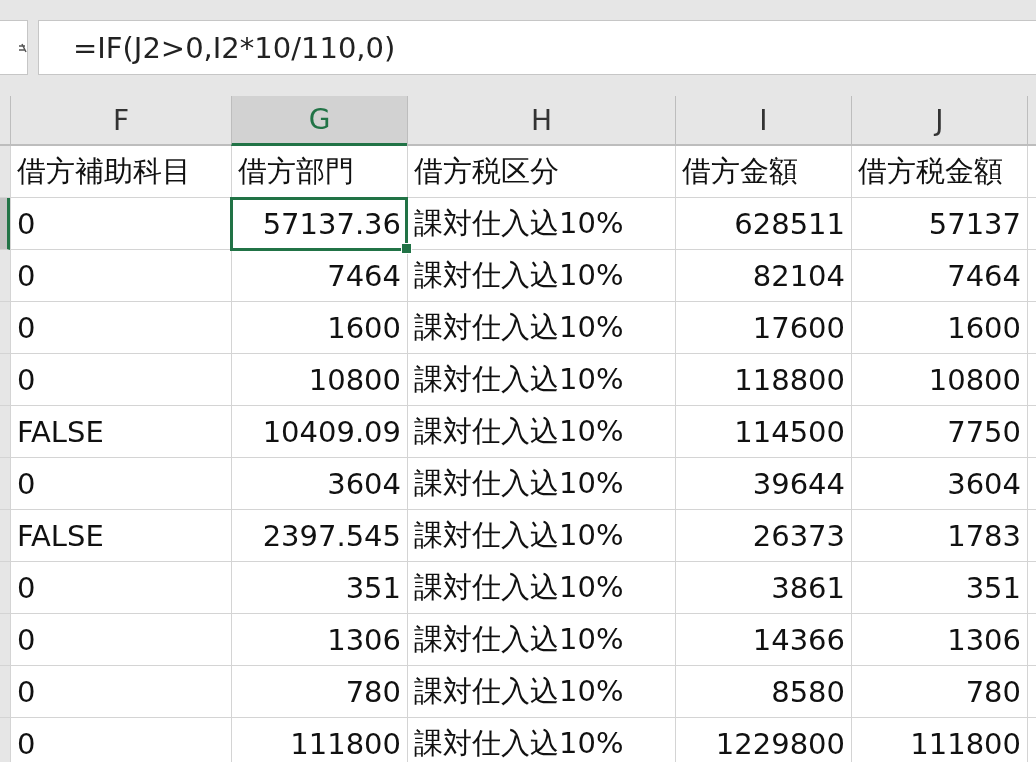 The image size is (1036, 762). Describe the element at coordinates (763, 276) in the screenshot. I see `table-cell: 82104` at that location.